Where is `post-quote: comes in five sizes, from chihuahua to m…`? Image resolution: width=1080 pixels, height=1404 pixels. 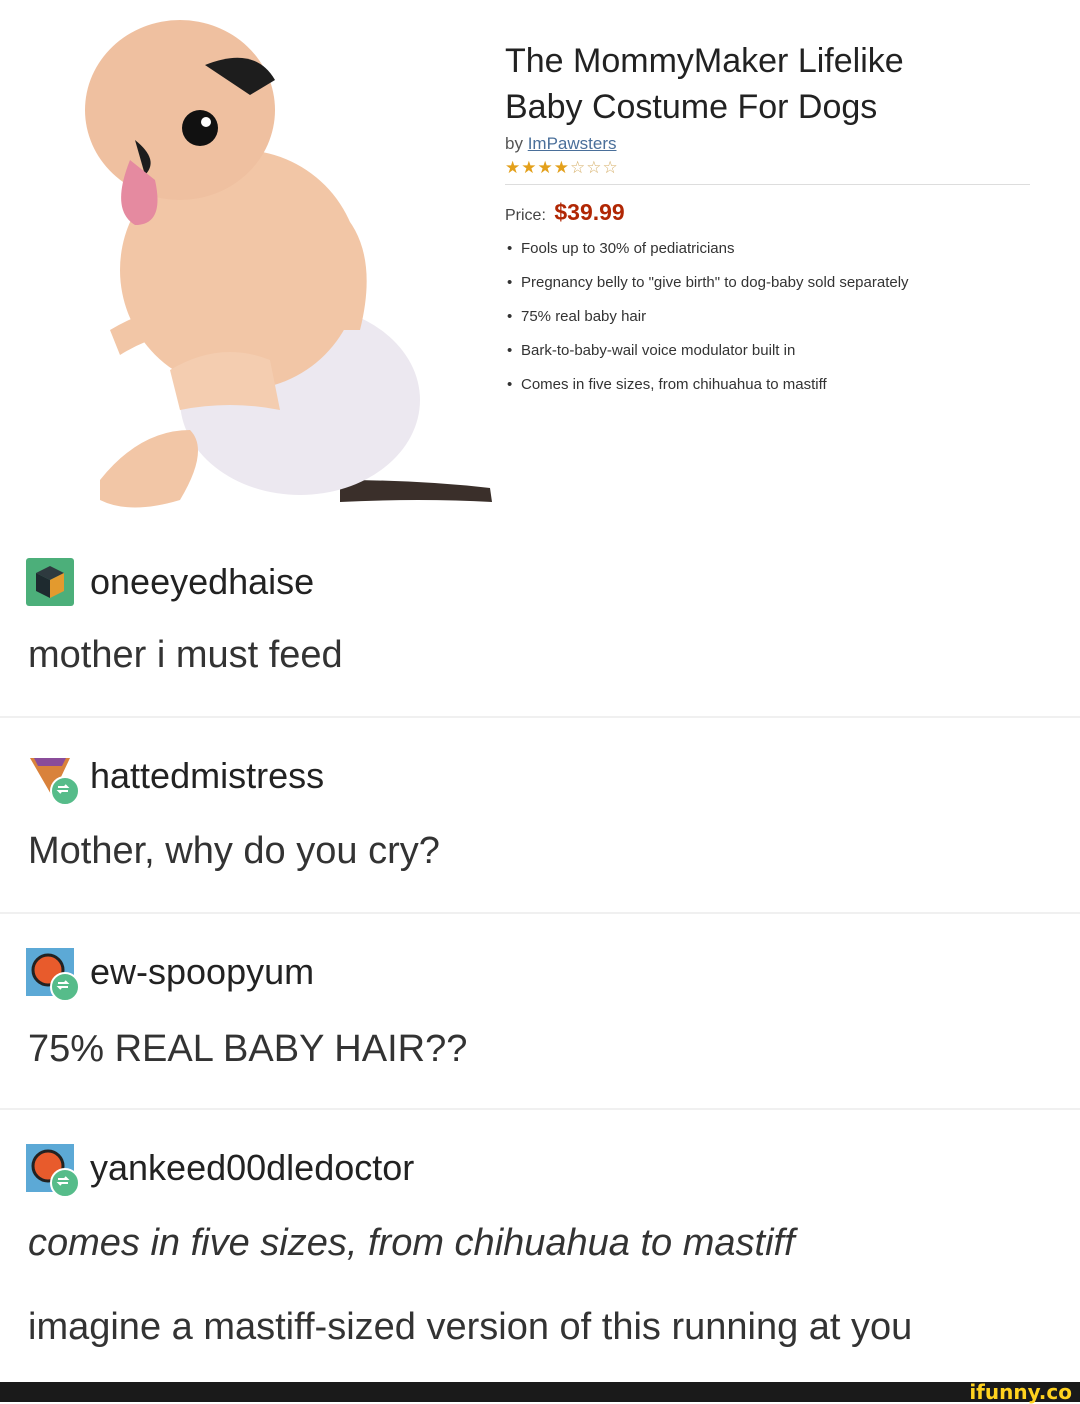
post-quote: comes in five sizes, from chihuahua to m… is located at coordinates (411, 1243).